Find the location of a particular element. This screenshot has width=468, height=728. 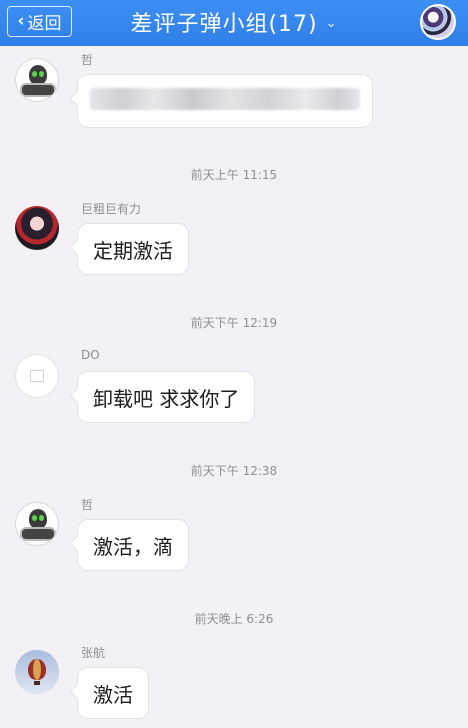

message-item: 哲 is located at coordinates (234, 91).